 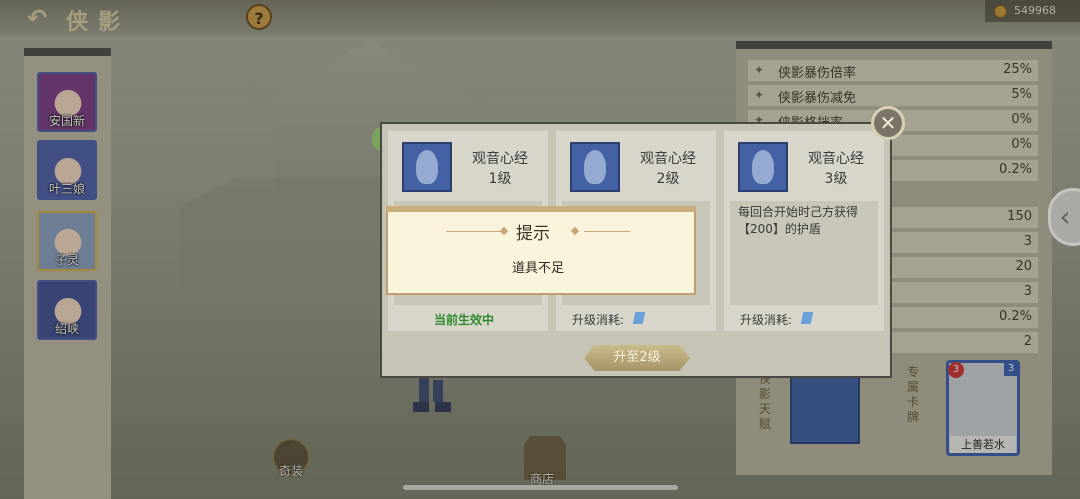 What do you see at coordinates (500, 179) in the screenshot?
I see `skill-level: 1级` at bounding box center [500, 179].